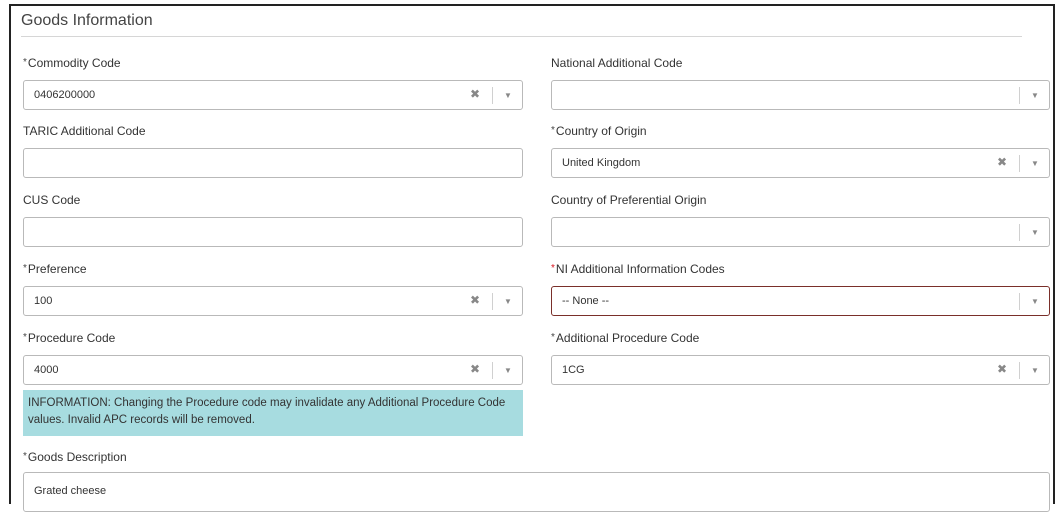 This screenshot has width=1061, height=512. What do you see at coordinates (273, 301) in the screenshot?
I see `preference-select: 100 ✖ ▼` at bounding box center [273, 301].